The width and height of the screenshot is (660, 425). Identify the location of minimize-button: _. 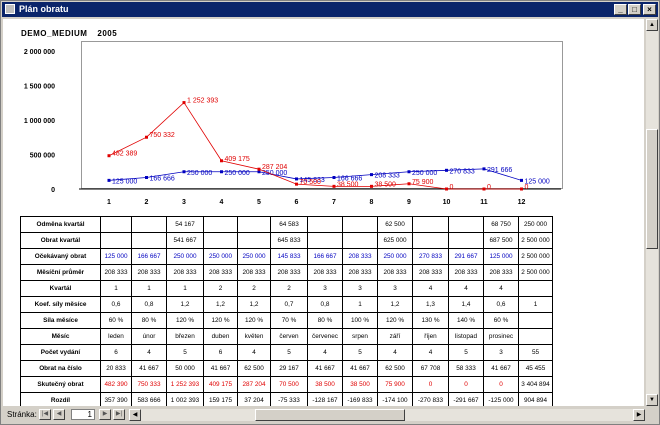
(620, 9).